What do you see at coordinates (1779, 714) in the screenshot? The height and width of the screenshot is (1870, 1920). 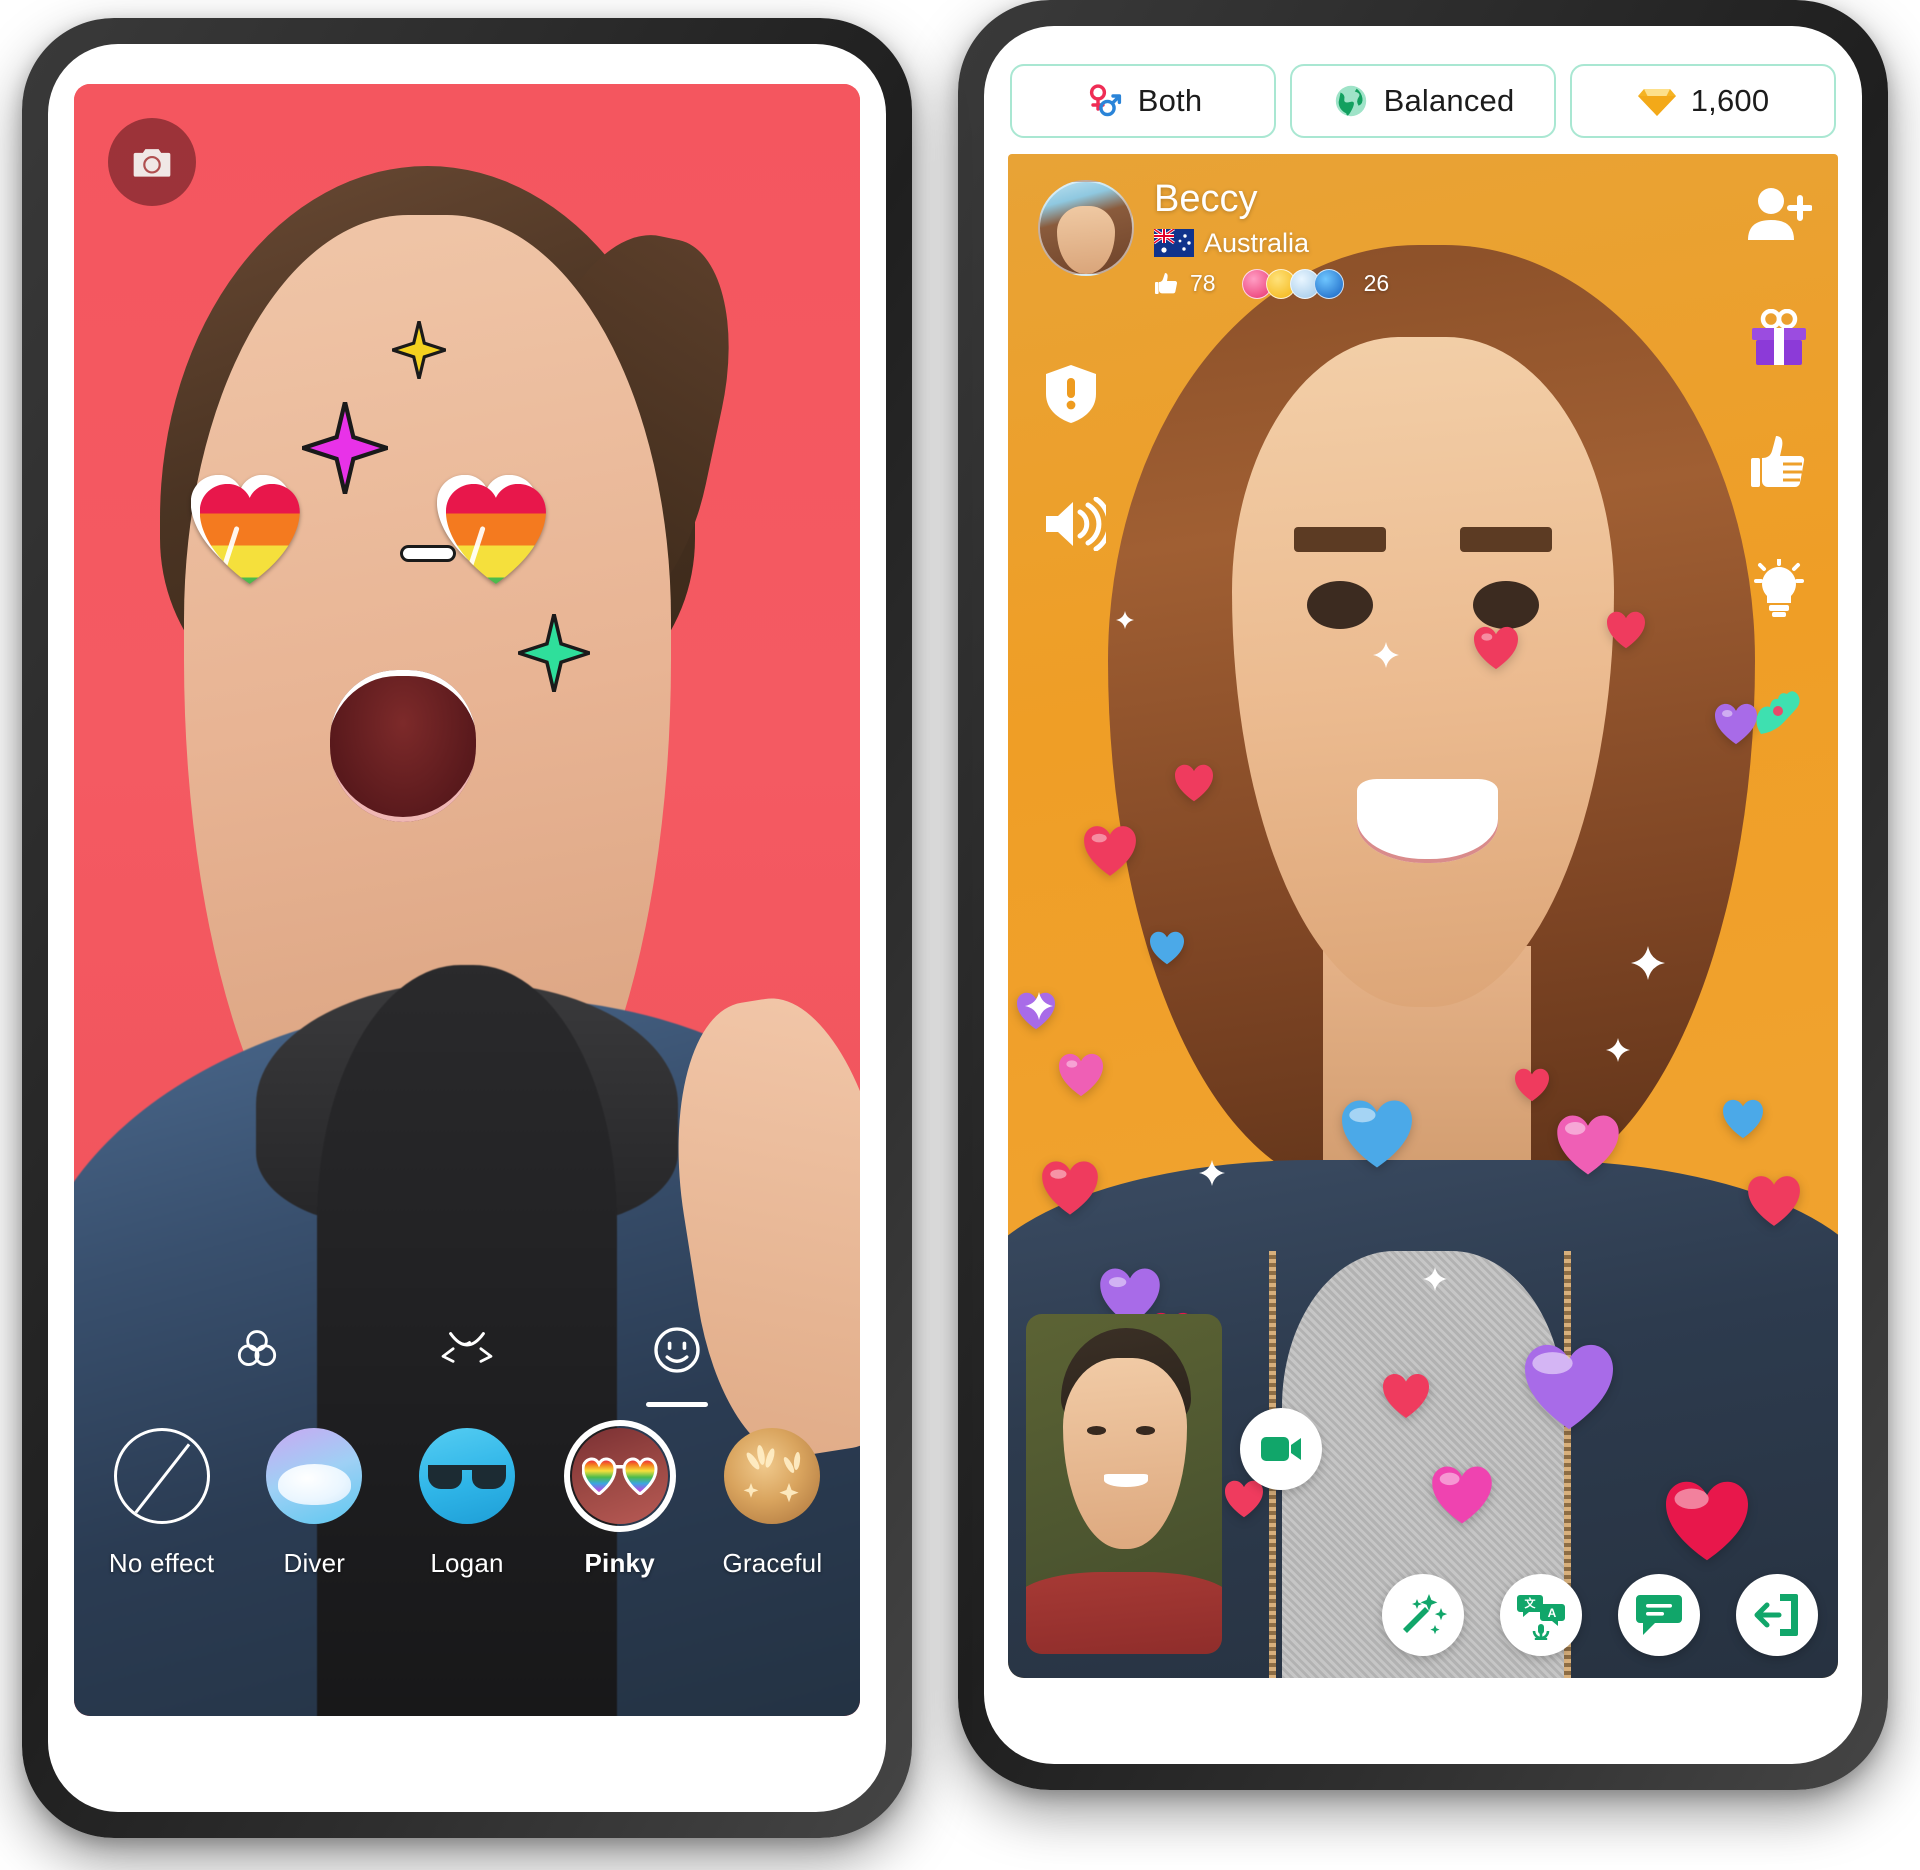 I see `hand-wave-icon` at bounding box center [1779, 714].